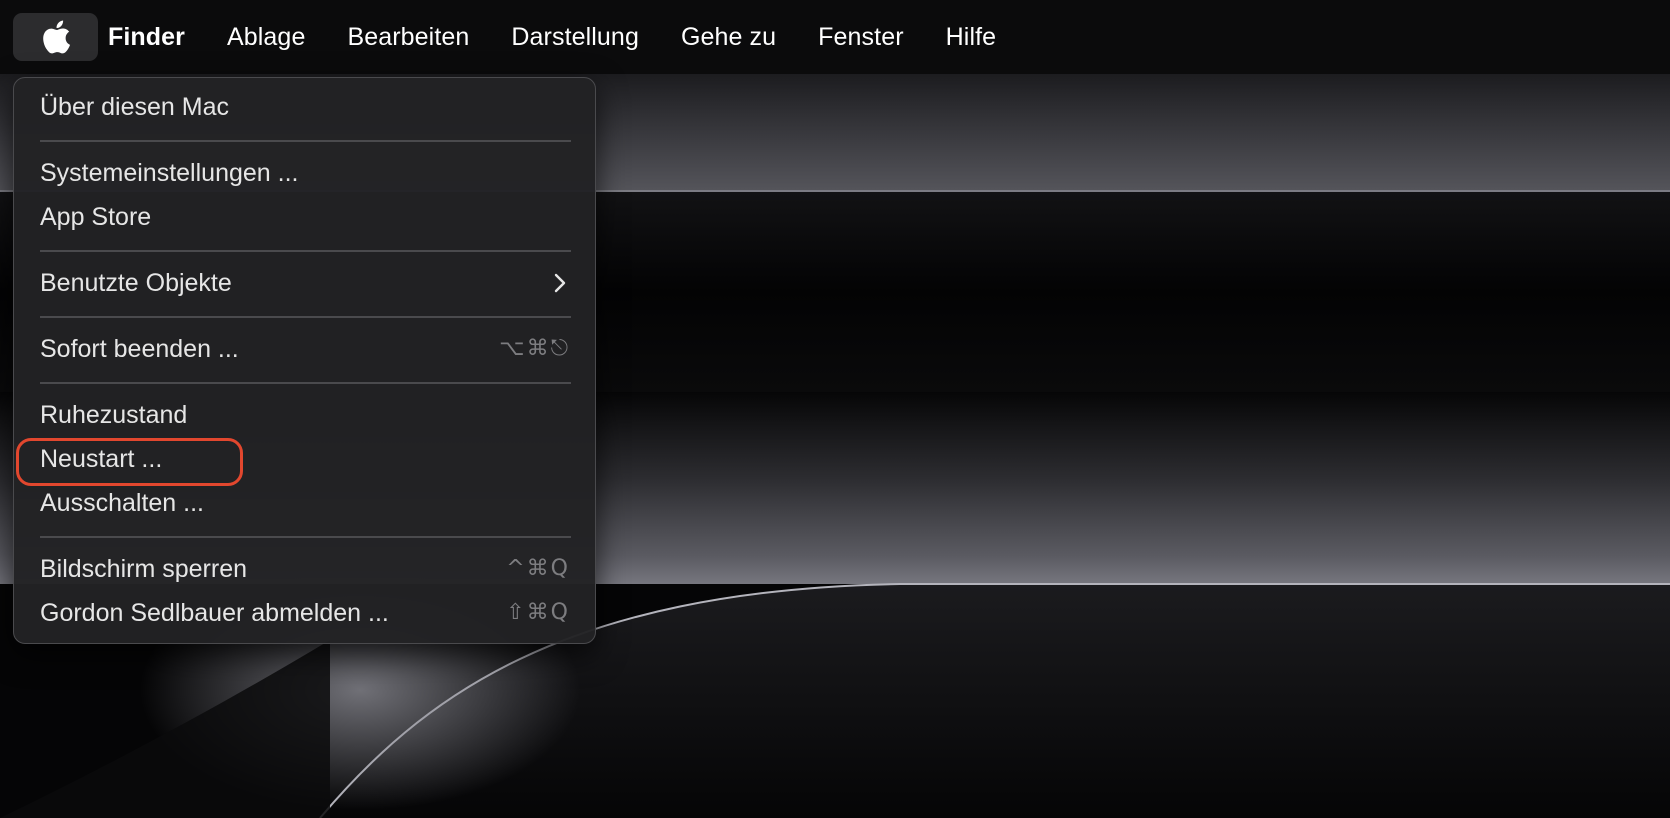 Image resolution: width=1670 pixels, height=818 pixels. Describe the element at coordinates (575, 37) in the screenshot. I see `menu-darstellung: Darstellung` at that location.